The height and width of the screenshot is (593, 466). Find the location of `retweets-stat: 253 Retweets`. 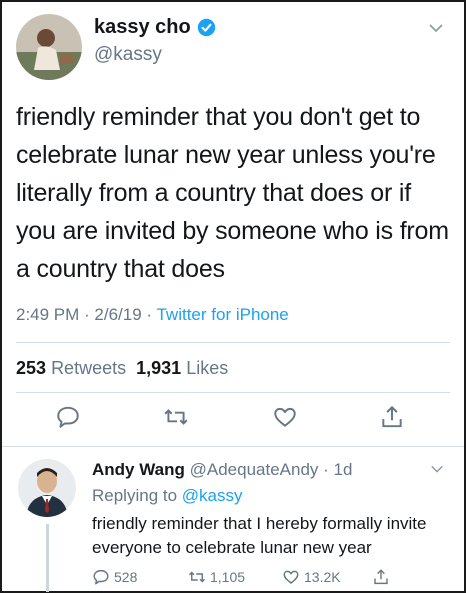

retweets-stat: 253 Retweets is located at coordinates (71, 368).